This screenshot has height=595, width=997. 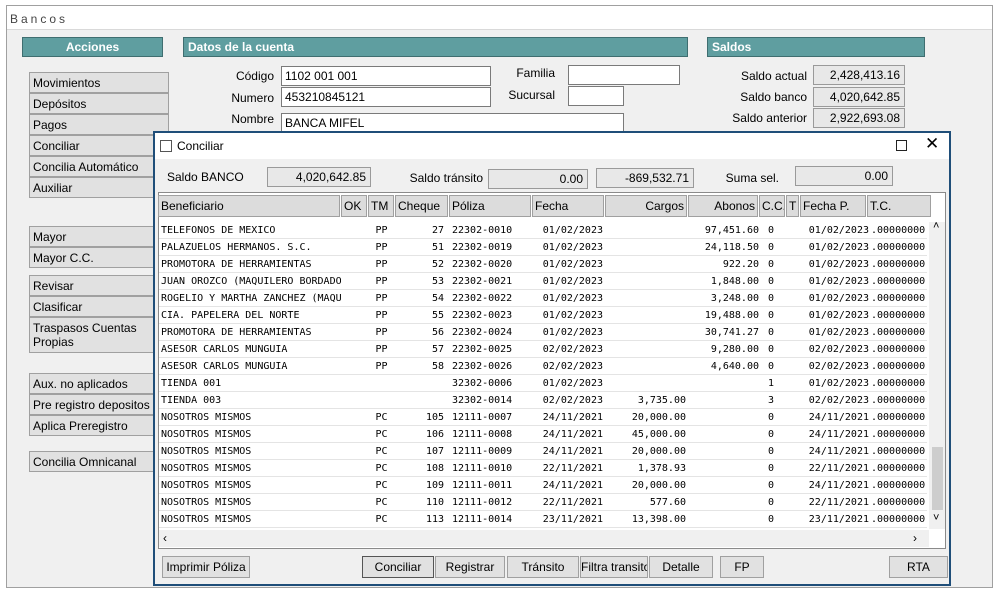 What do you see at coordinates (661, 468) in the screenshot?
I see `cell-car: 1,378.93` at bounding box center [661, 468].